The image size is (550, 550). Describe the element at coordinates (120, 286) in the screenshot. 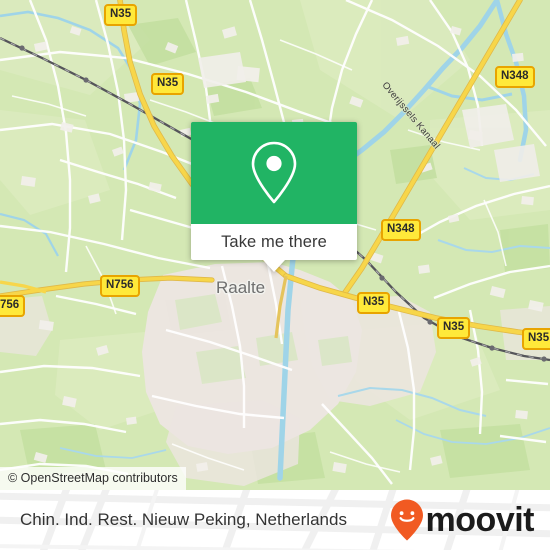

I see `road-shield-n756: N756` at that location.